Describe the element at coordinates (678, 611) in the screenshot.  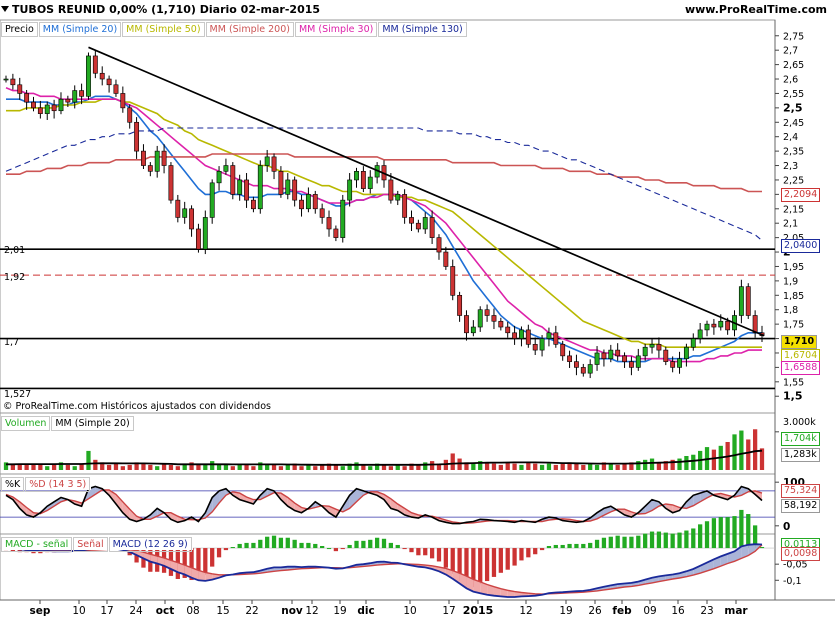
I see `x-tick-label: 16` at that location.